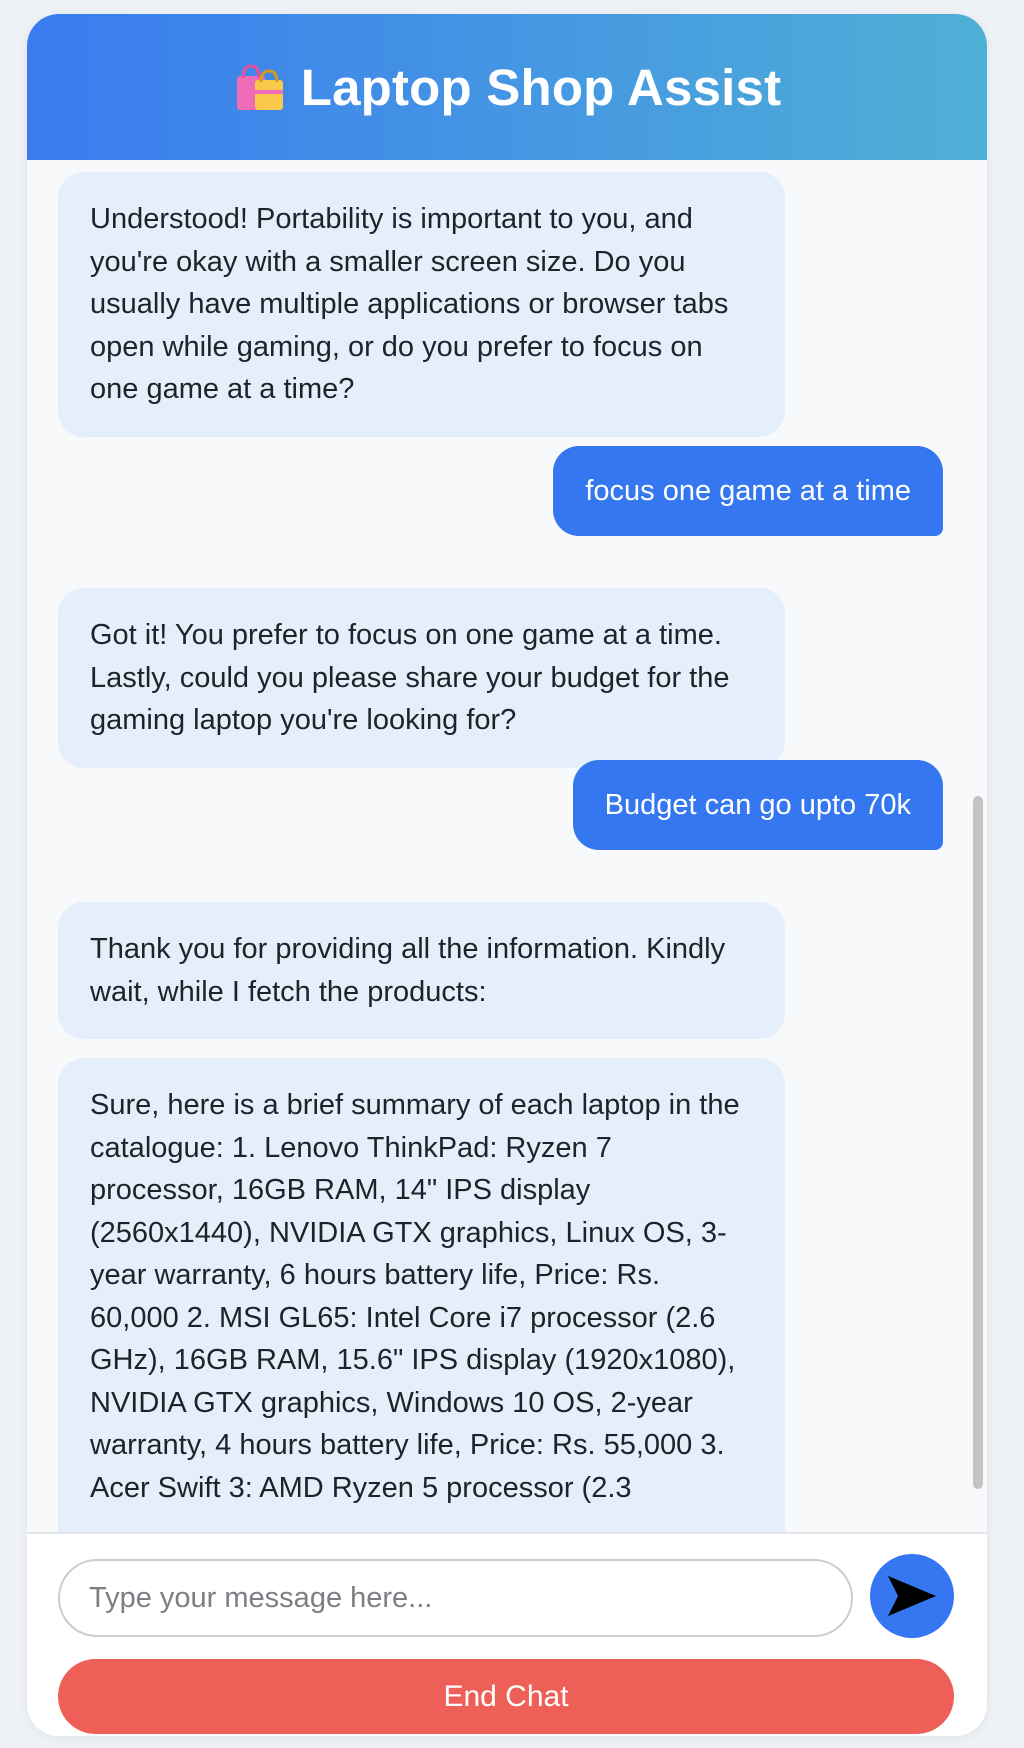 This screenshot has height=1748, width=1024. I want to click on user-message: Budget can go upto 70k, so click(757, 805).